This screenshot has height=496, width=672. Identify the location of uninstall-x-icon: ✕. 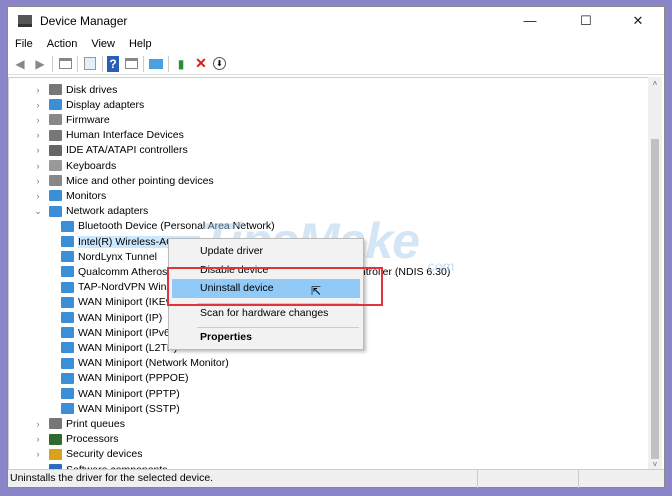
(201, 63).